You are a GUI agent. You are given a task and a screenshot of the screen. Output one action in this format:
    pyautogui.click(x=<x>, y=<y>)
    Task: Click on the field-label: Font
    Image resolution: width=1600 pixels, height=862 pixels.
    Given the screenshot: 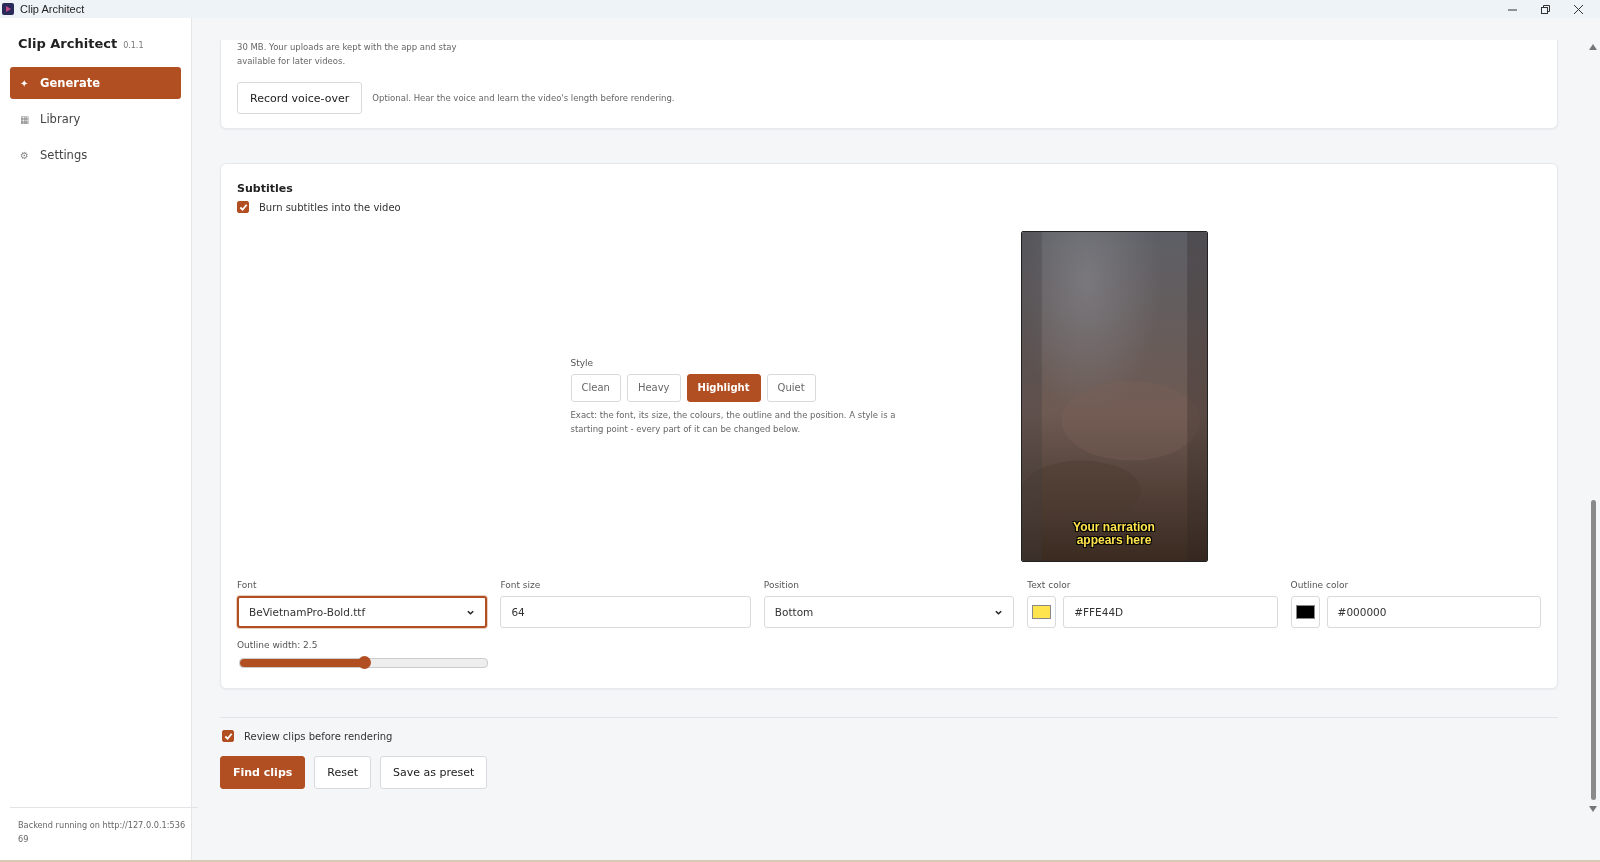 What is the action you would take?
    pyautogui.click(x=247, y=585)
    